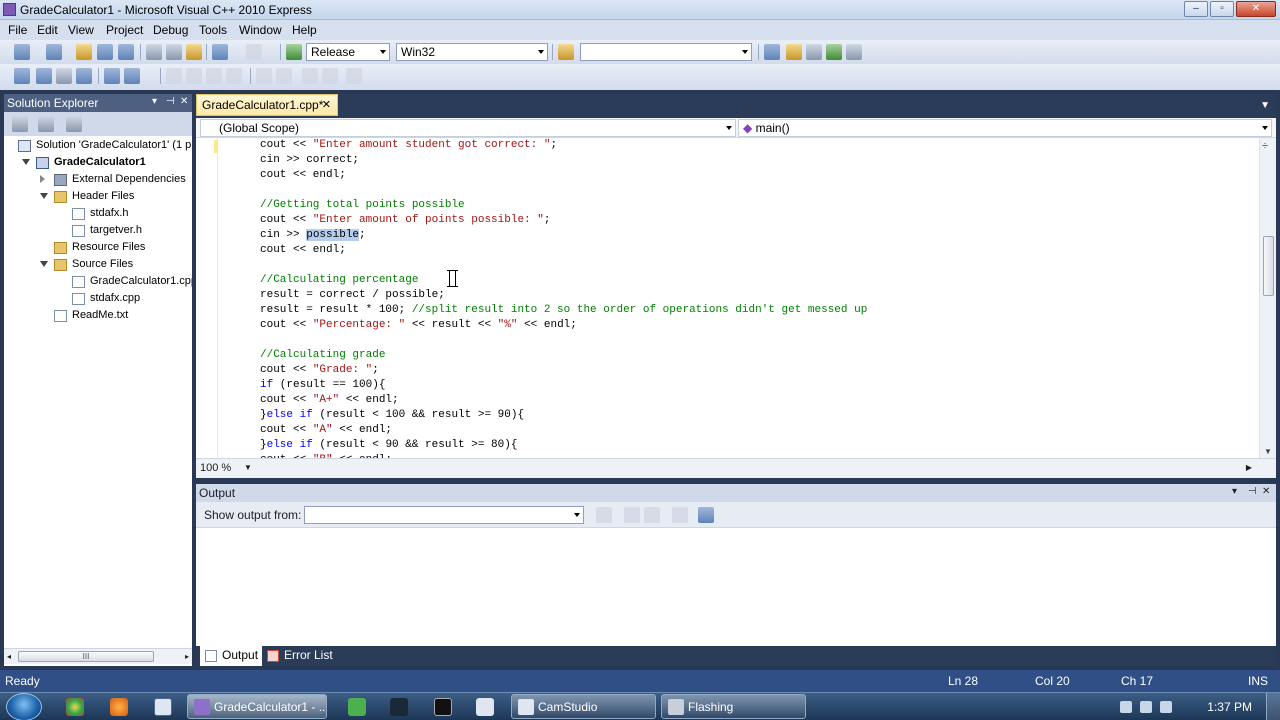  What do you see at coordinates (472, 52) in the screenshot?
I see `solution-platform-dropdown: Win32` at bounding box center [472, 52].